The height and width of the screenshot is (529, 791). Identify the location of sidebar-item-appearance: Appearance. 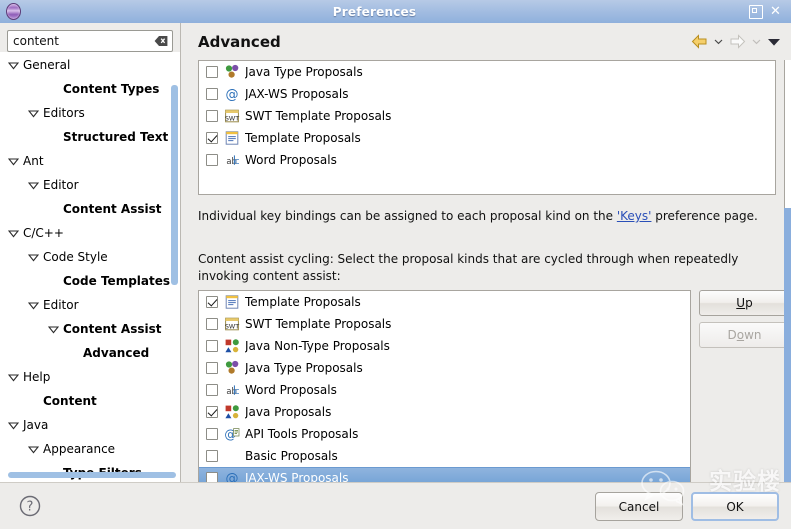
(90, 449).